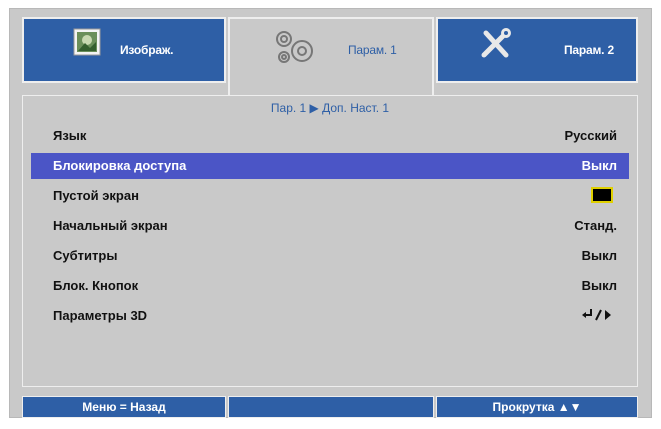 The height and width of the screenshot is (429, 661). What do you see at coordinates (330, 286) in the screenshot?
I see `setting-row-button-lock: Блок. Кнопок Выкл` at bounding box center [330, 286].